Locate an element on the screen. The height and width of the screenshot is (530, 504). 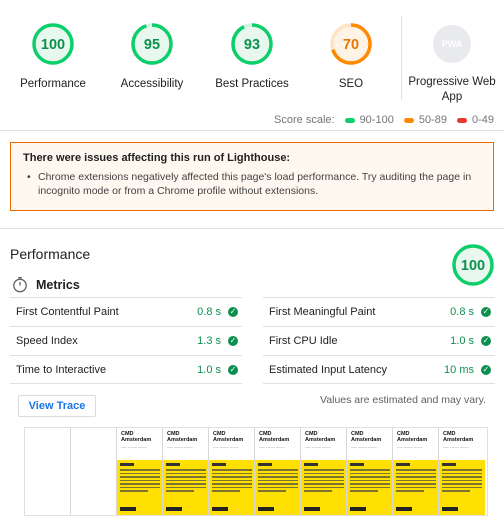
score-scale-fail: 0-49 is located at coordinates (475, 120).